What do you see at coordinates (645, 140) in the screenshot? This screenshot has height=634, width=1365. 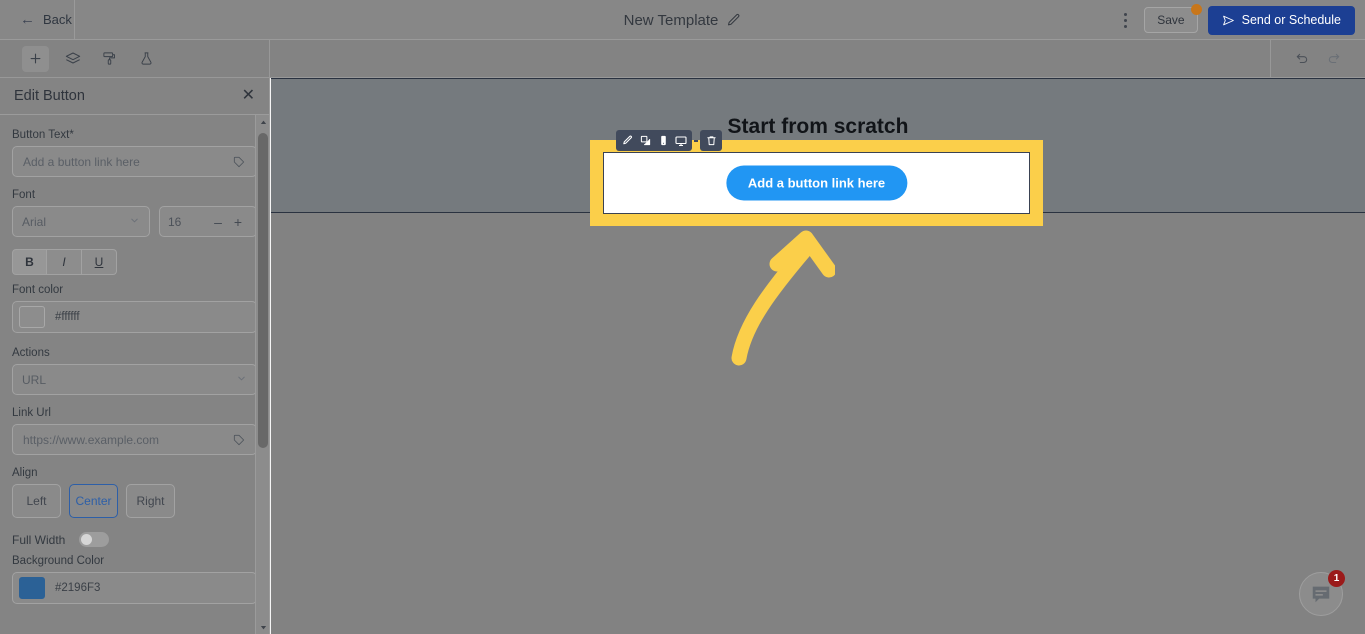 I see `duplicate-block-button` at bounding box center [645, 140].